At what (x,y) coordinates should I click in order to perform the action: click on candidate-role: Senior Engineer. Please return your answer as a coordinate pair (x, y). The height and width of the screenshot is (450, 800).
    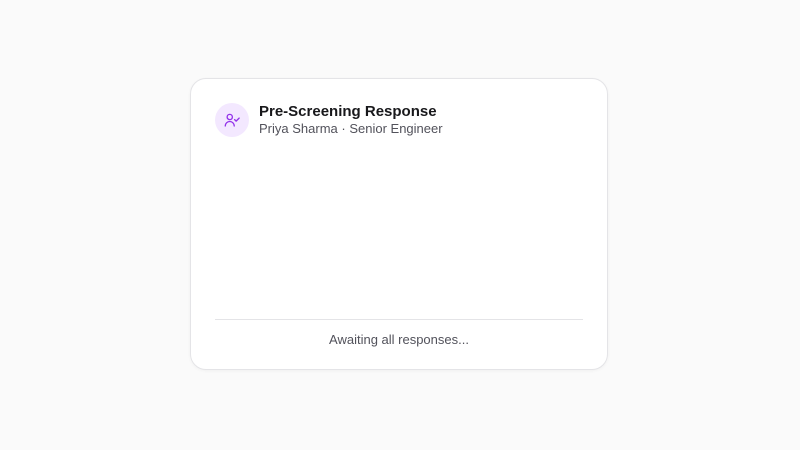
    Looking at the image, I should click on (396, 129).